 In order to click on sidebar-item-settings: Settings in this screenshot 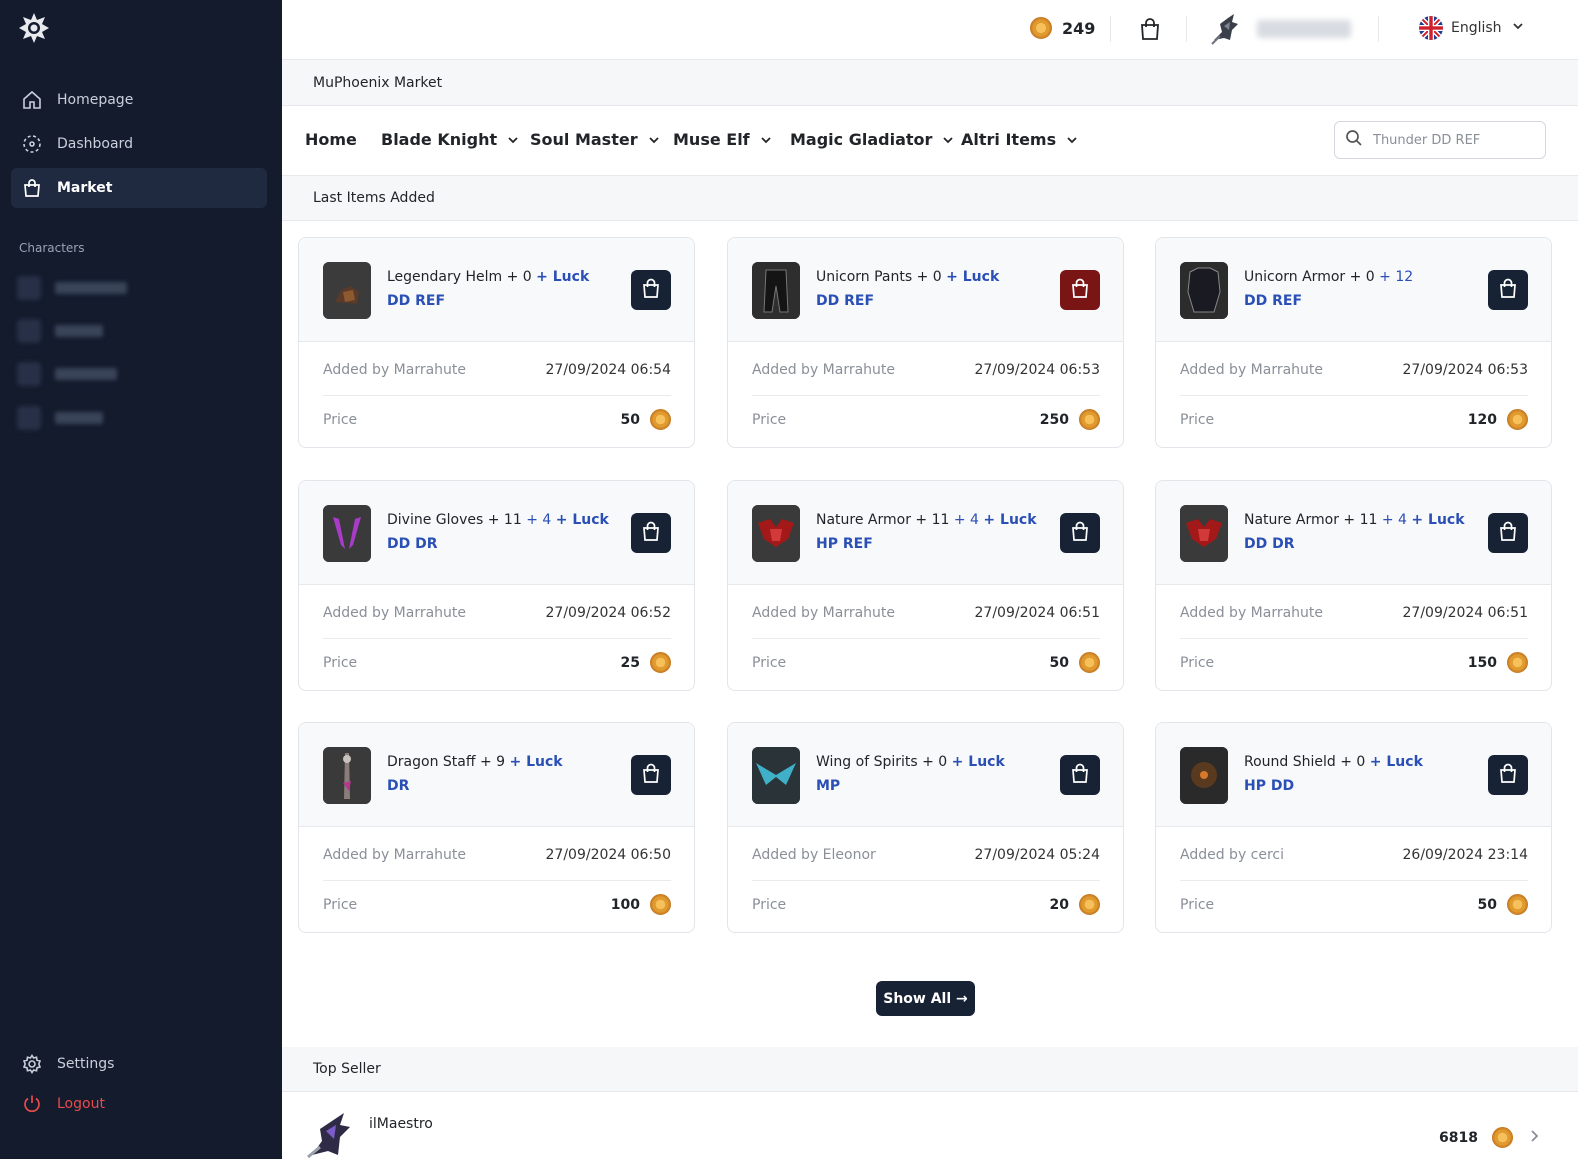, I will do `click(139, 1064)`.